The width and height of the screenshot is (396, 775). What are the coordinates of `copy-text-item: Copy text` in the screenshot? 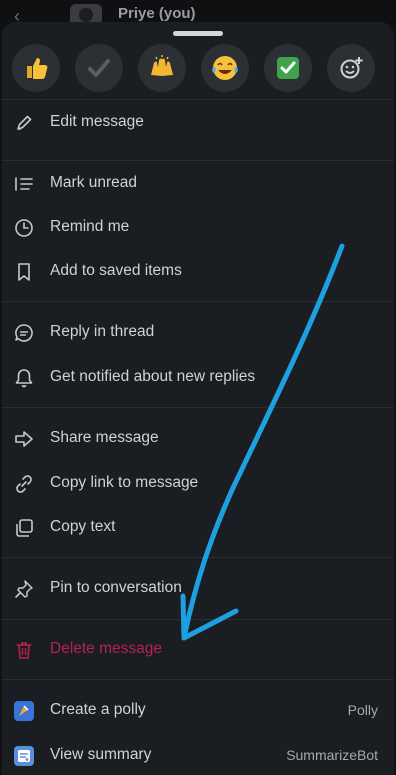 It's located at (198, 527).